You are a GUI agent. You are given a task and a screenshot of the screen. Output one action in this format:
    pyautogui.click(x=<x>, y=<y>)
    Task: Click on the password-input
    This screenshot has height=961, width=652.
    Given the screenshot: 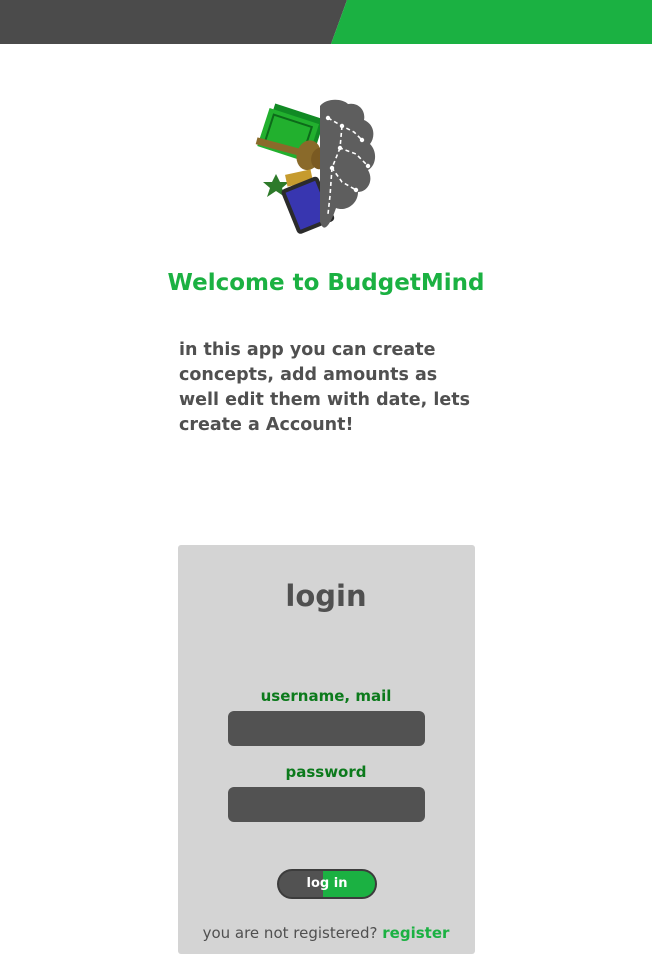 What is the action you would take?
    pyautogui.click(x=326, y=804)
    